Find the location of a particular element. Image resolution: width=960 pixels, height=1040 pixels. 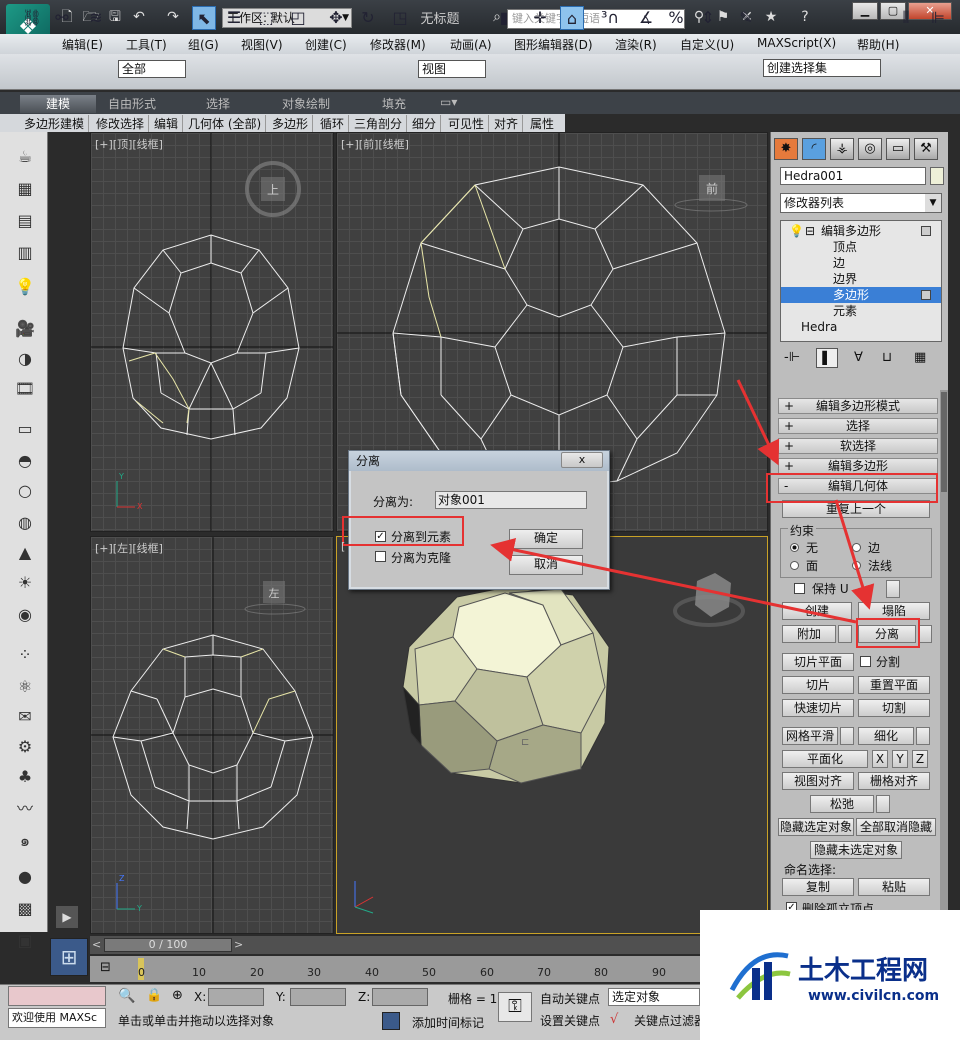

z-label: Z: is located at coordinates (364, 997).